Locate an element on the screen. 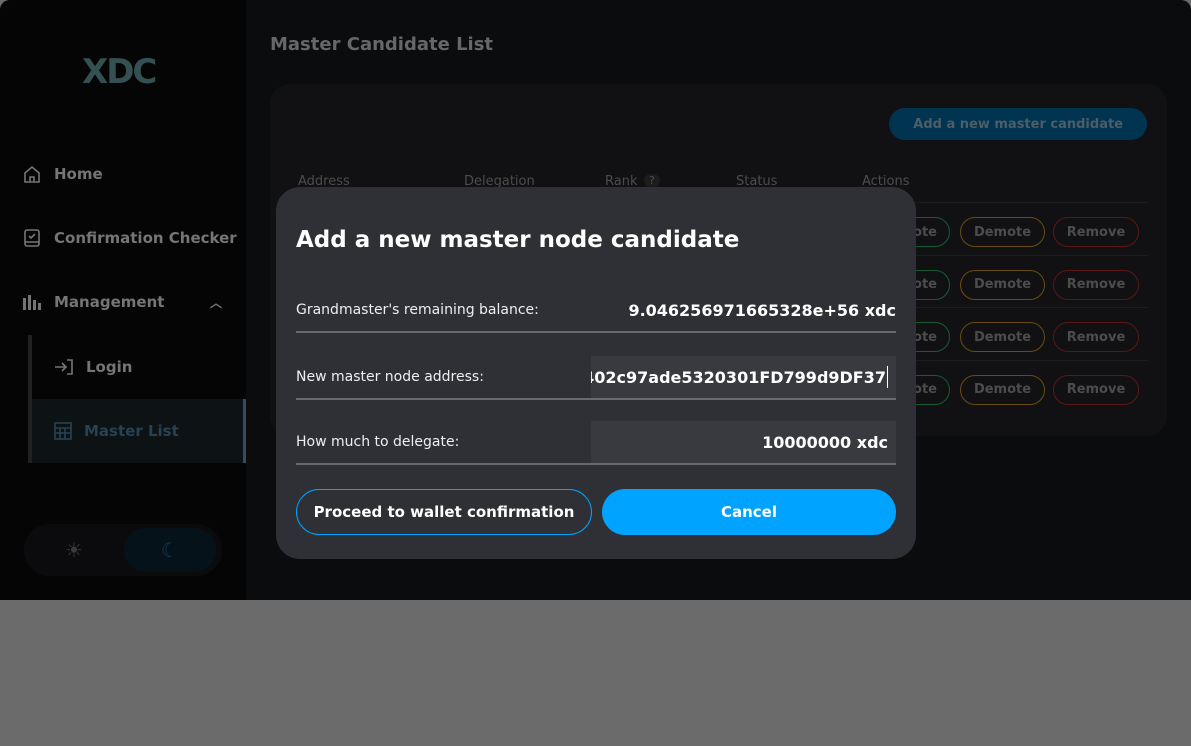  modal-title: Add a new master node candidate is located at coordinates (518, 240).